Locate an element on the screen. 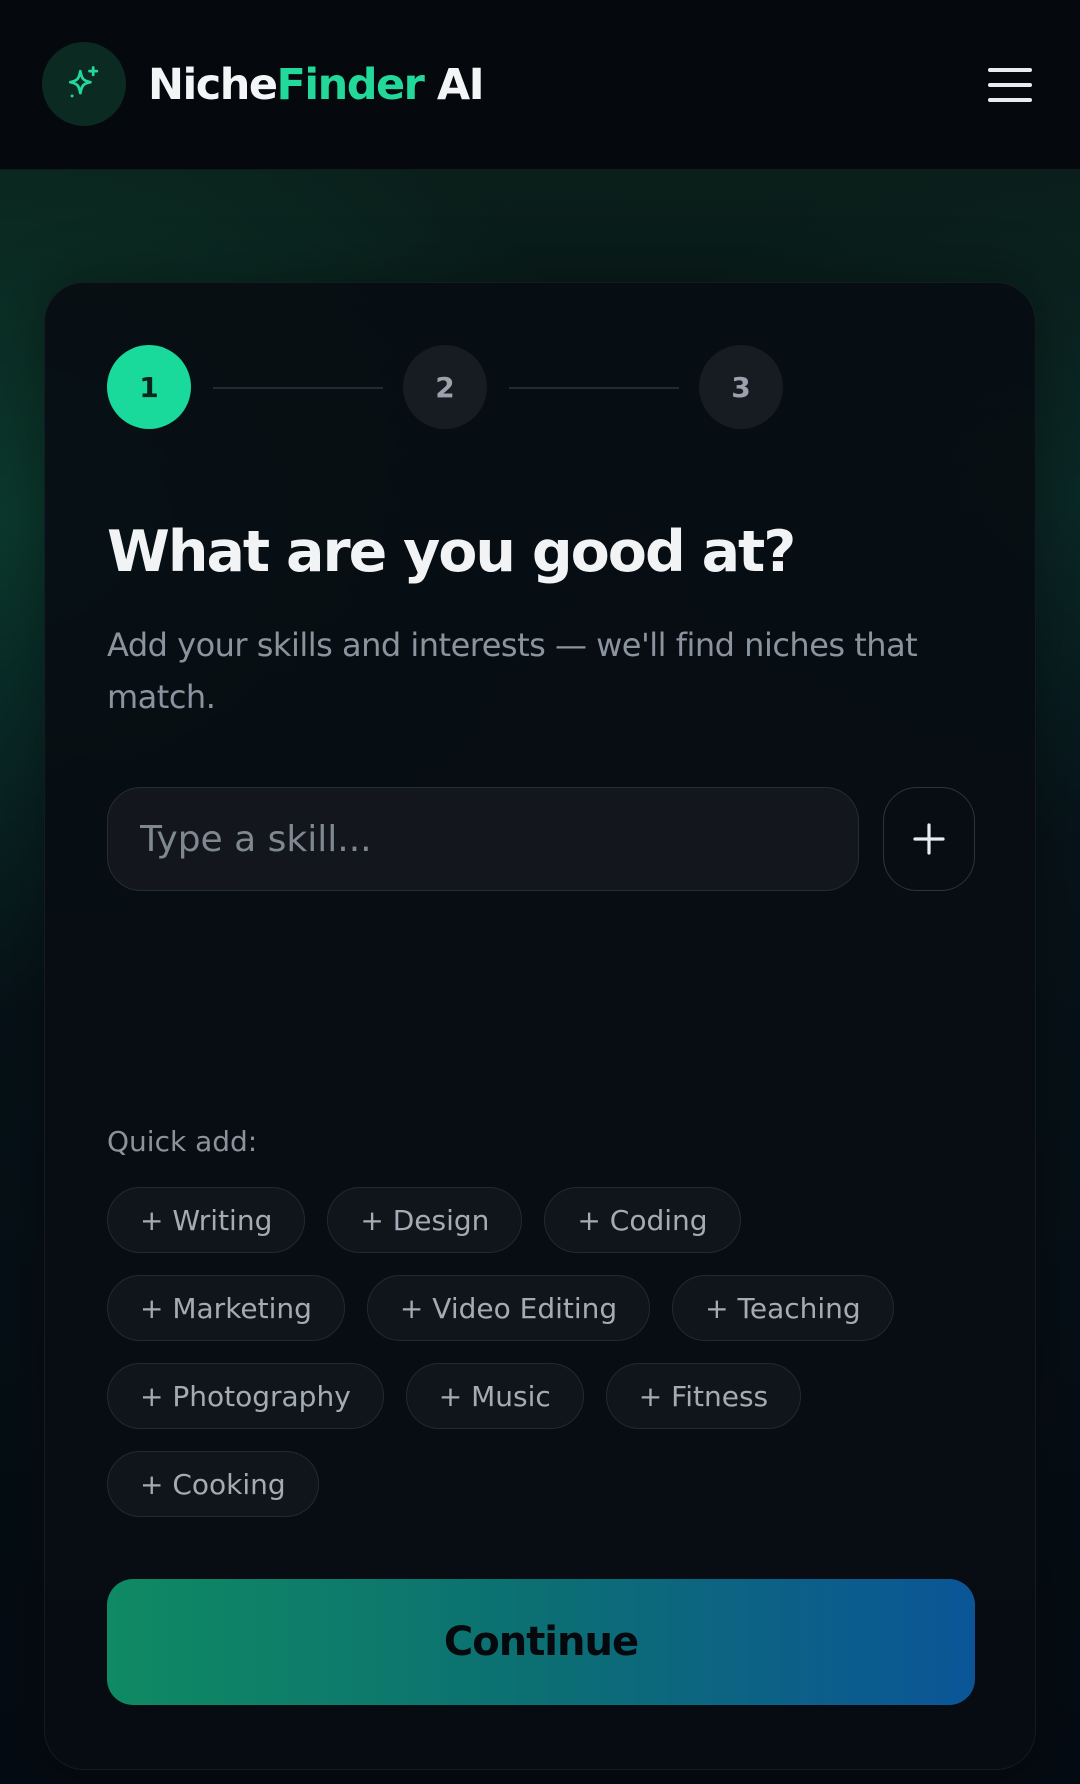  quick-add-chip-cooking: + Cooking is located at coordinates (213, 1484).